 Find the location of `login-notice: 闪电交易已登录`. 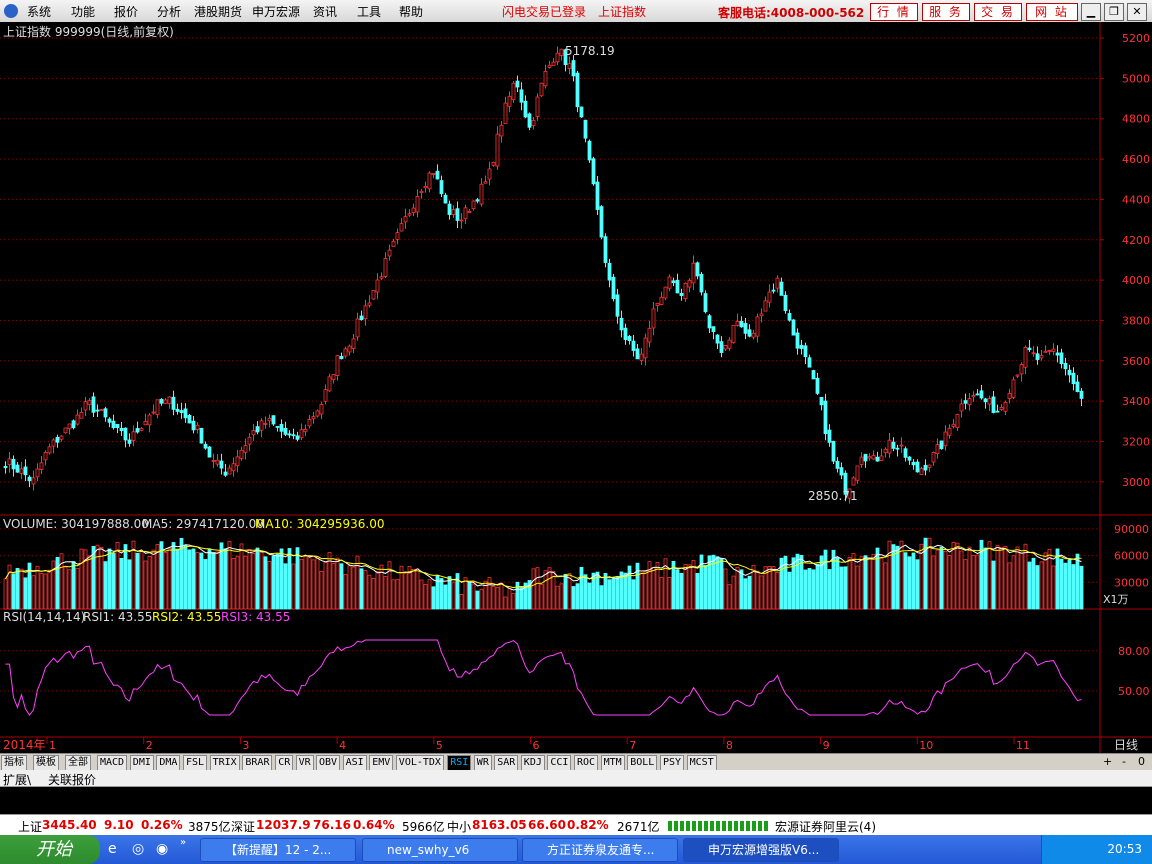

login-notice: 闪电交易已登录 is located at coordinates (544, 11).